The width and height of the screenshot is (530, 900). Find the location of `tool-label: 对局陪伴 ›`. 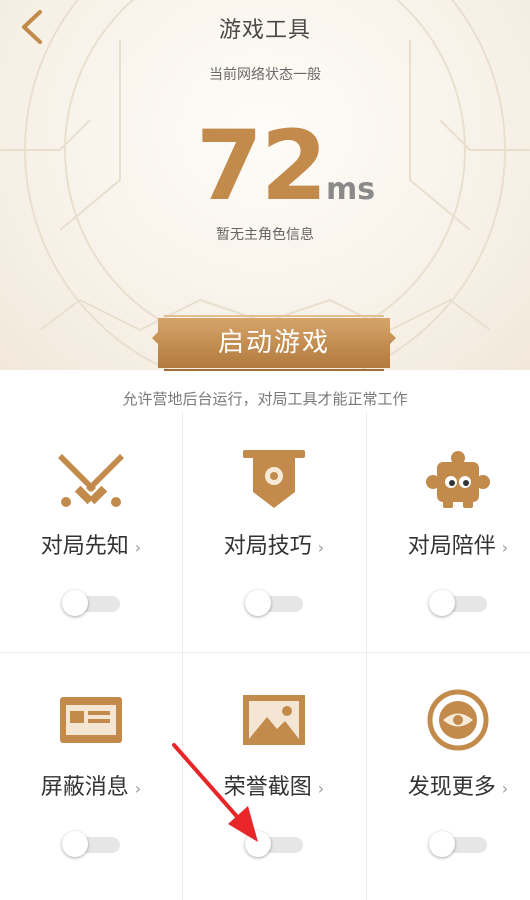

tool-label: 对局陪伴 › is located at coordinates (448, 544).